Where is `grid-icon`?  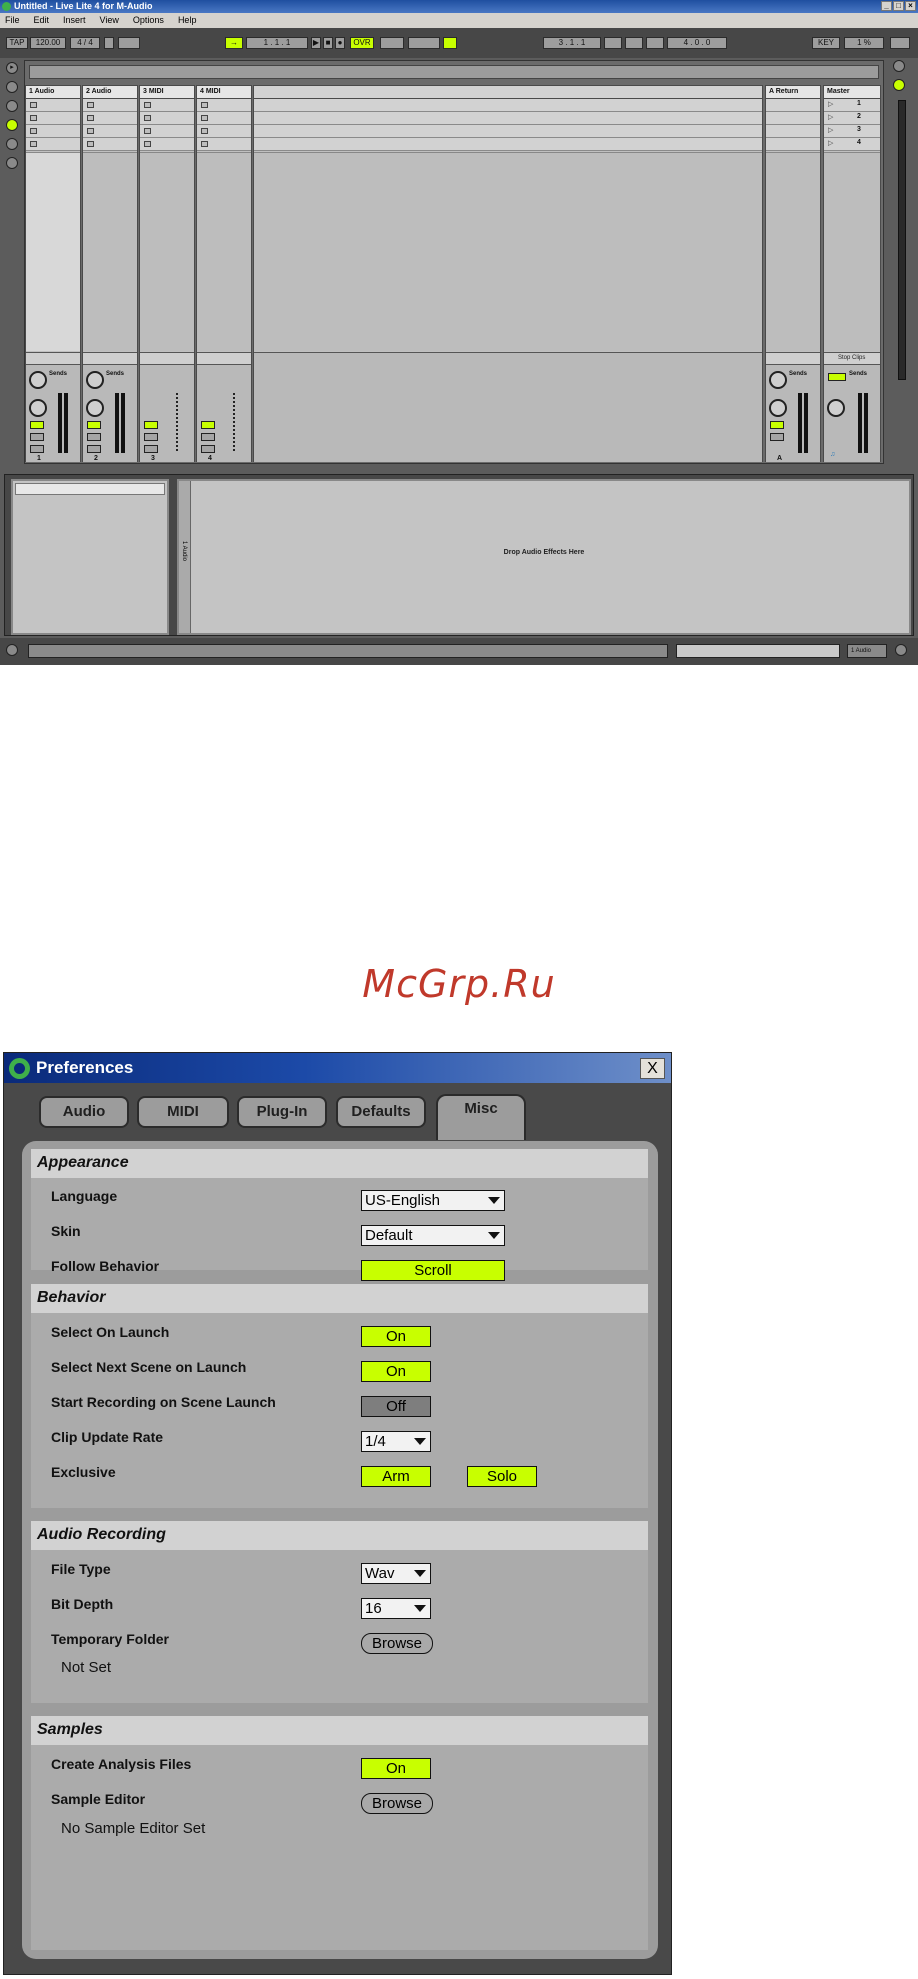
grid-icon is located at coordinates (392, 43).